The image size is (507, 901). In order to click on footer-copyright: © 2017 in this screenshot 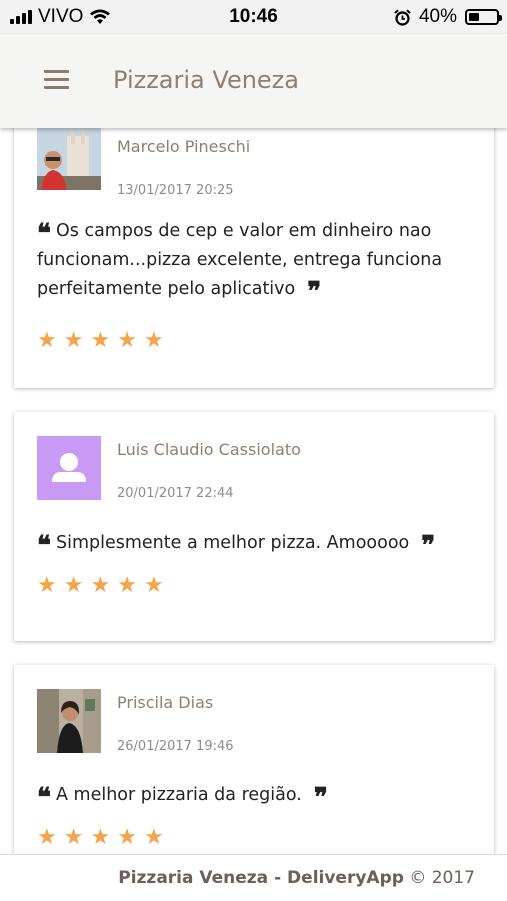, I will do `click(442, 878)`.